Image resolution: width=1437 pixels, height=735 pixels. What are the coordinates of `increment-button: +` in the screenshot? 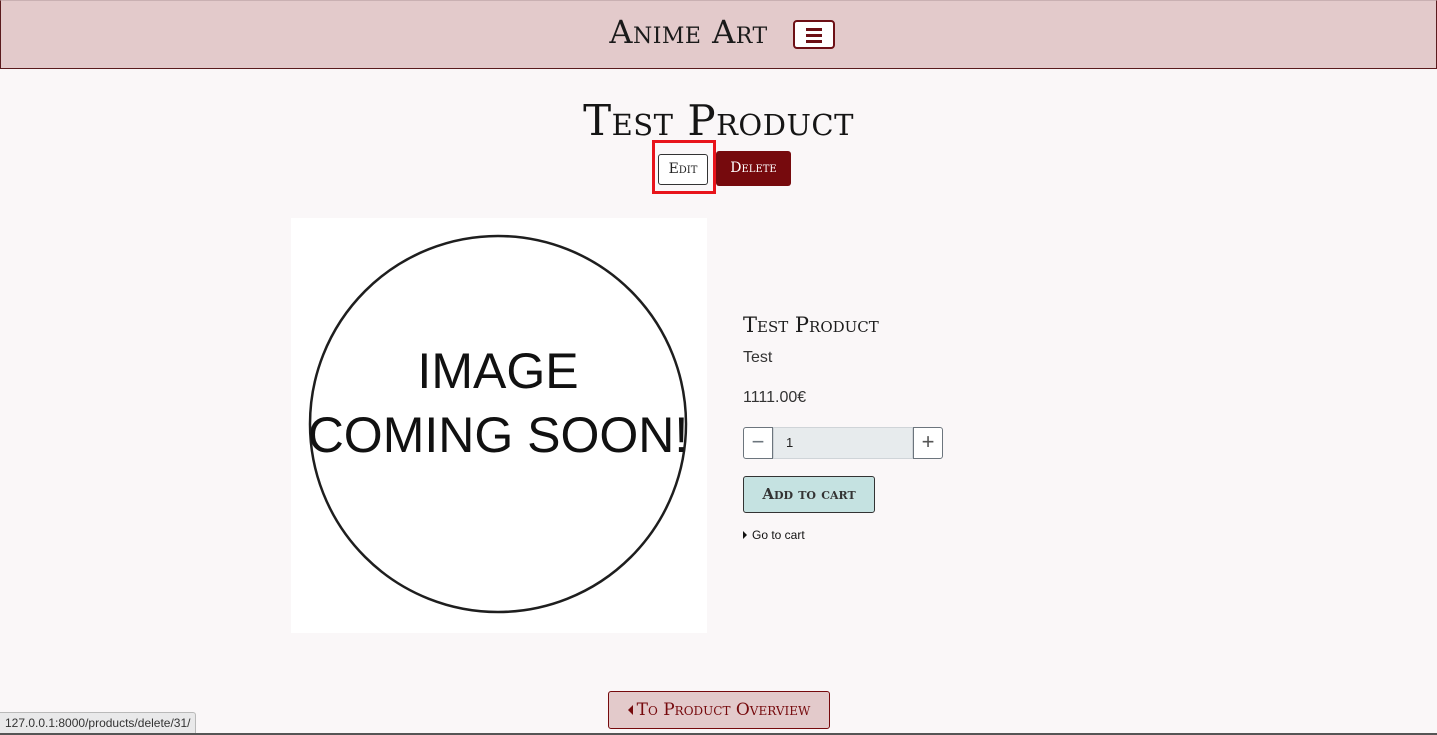 It's located at (928, 443).